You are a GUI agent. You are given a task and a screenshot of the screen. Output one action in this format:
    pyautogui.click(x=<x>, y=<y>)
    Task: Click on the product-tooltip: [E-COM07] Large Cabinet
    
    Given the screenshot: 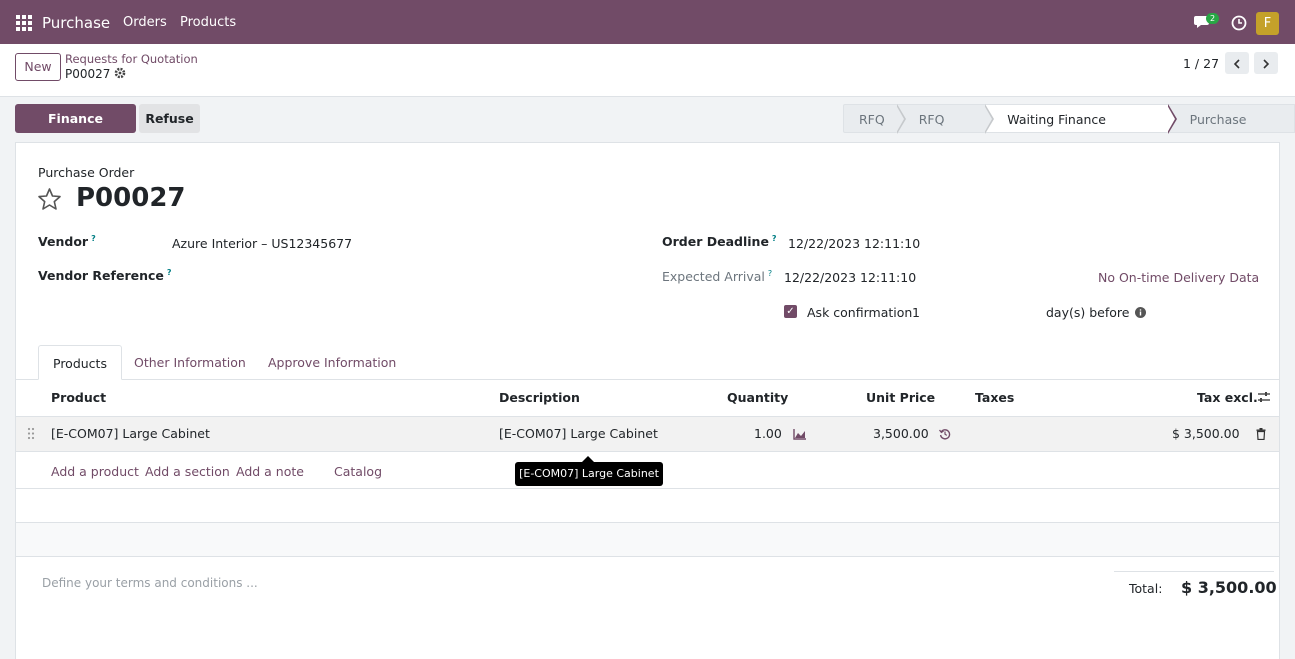 What is the action you would take?
    pyautogui.click(x=589, y=471)
    